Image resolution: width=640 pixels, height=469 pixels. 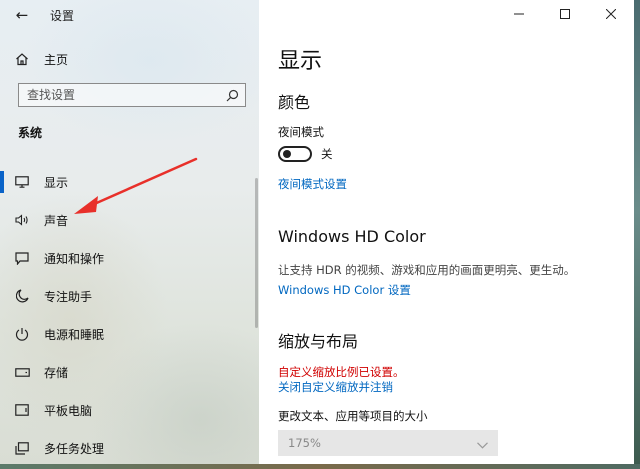 What do you see at coordinates (74, 334) in the screenshot?
I see `sidebar-item-label: 电源和睡眠` at bounding box center [74, 334].